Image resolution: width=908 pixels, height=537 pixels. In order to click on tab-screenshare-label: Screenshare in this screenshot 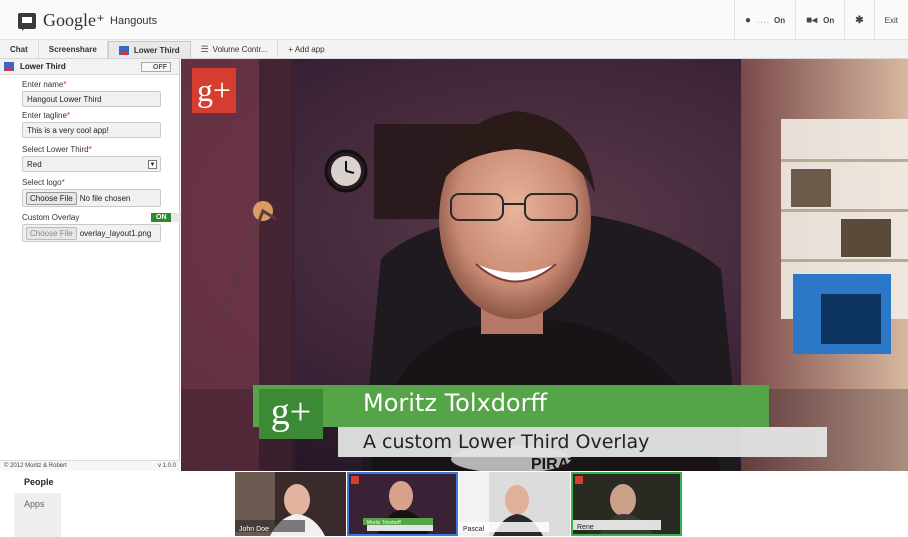, I will do `click(72, 49)`.